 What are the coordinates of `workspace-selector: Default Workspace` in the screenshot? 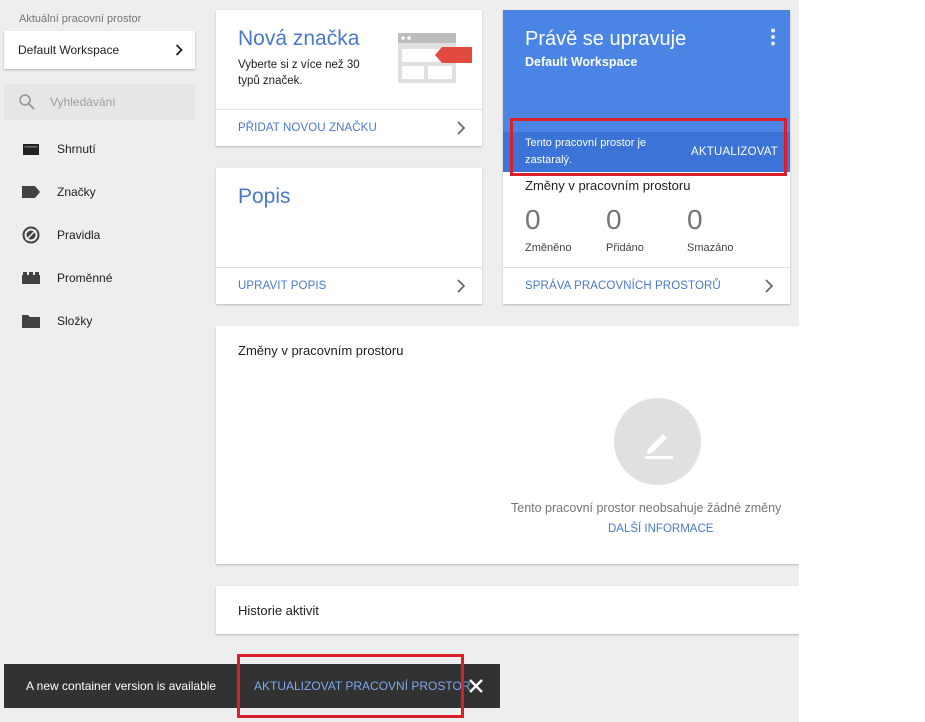 It's located at (99, 50).